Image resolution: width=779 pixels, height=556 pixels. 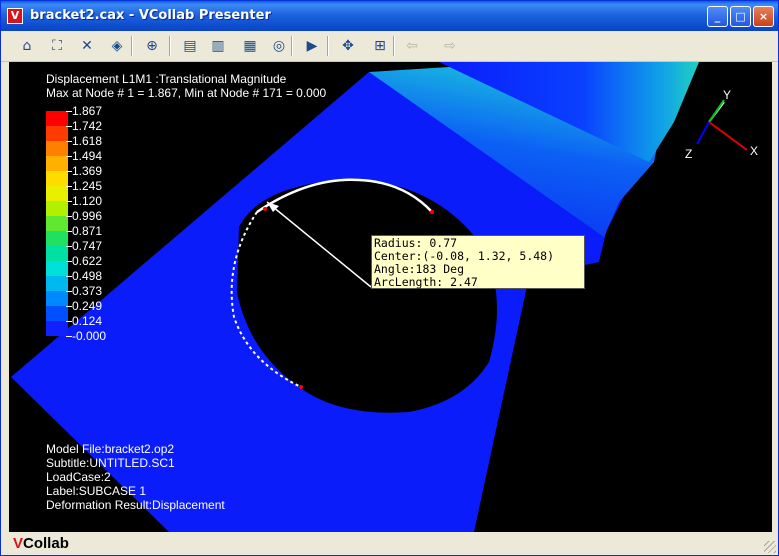 What do you see at coordinates (87, 186) in the screenshot?
I see `legend-value: 1.245` at bounding box center [87, 186].